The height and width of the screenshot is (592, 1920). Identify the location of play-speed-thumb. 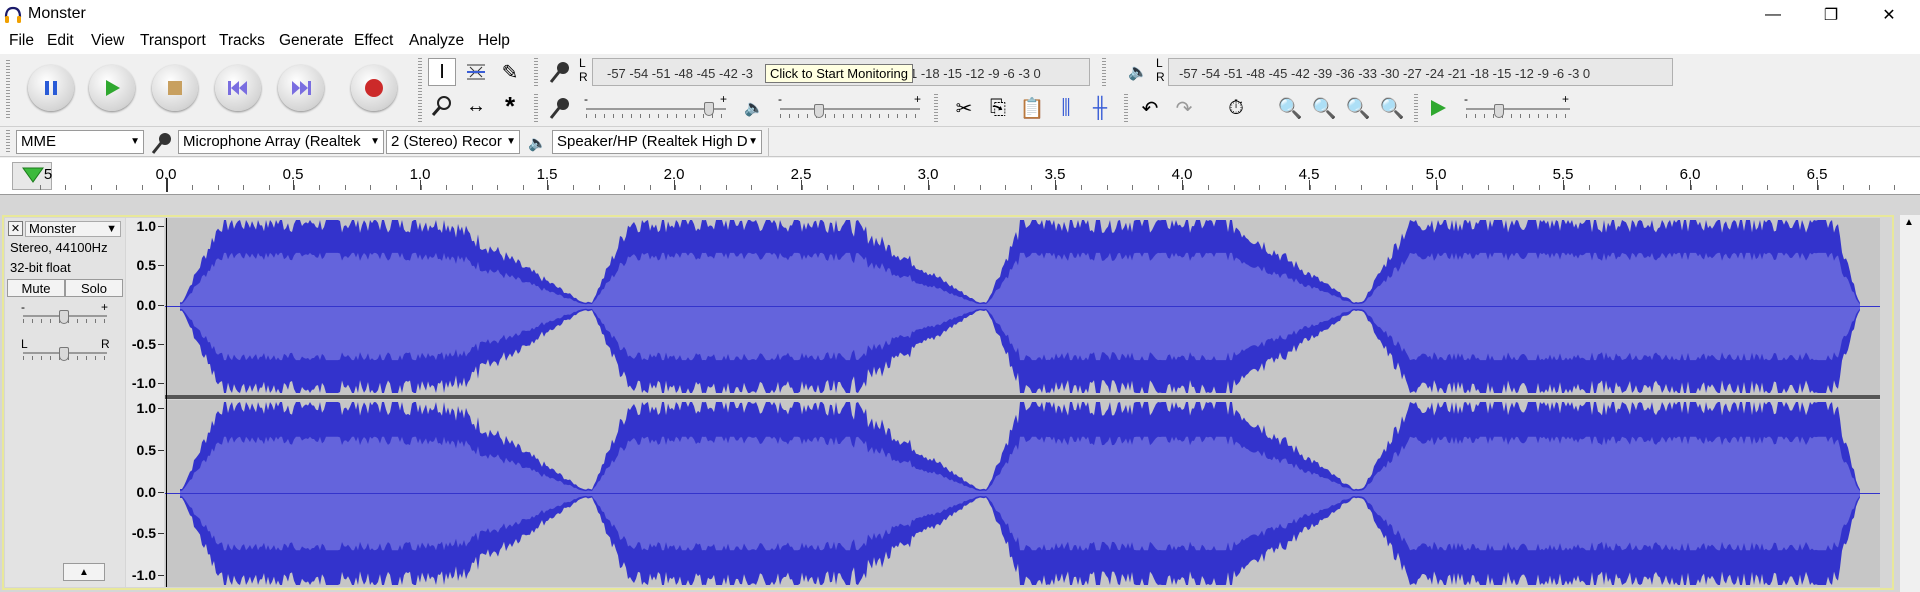
(1499, 111).